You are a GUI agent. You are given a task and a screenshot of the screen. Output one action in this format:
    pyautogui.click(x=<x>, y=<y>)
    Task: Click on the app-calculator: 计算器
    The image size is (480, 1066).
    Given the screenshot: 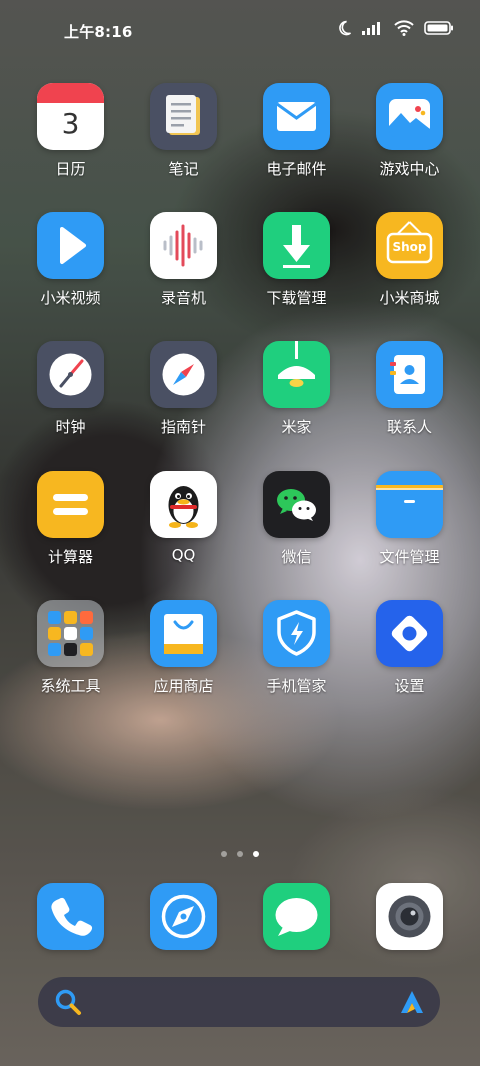 What is the action you would take?
    pyautogui.click(x=70, y=519)
    